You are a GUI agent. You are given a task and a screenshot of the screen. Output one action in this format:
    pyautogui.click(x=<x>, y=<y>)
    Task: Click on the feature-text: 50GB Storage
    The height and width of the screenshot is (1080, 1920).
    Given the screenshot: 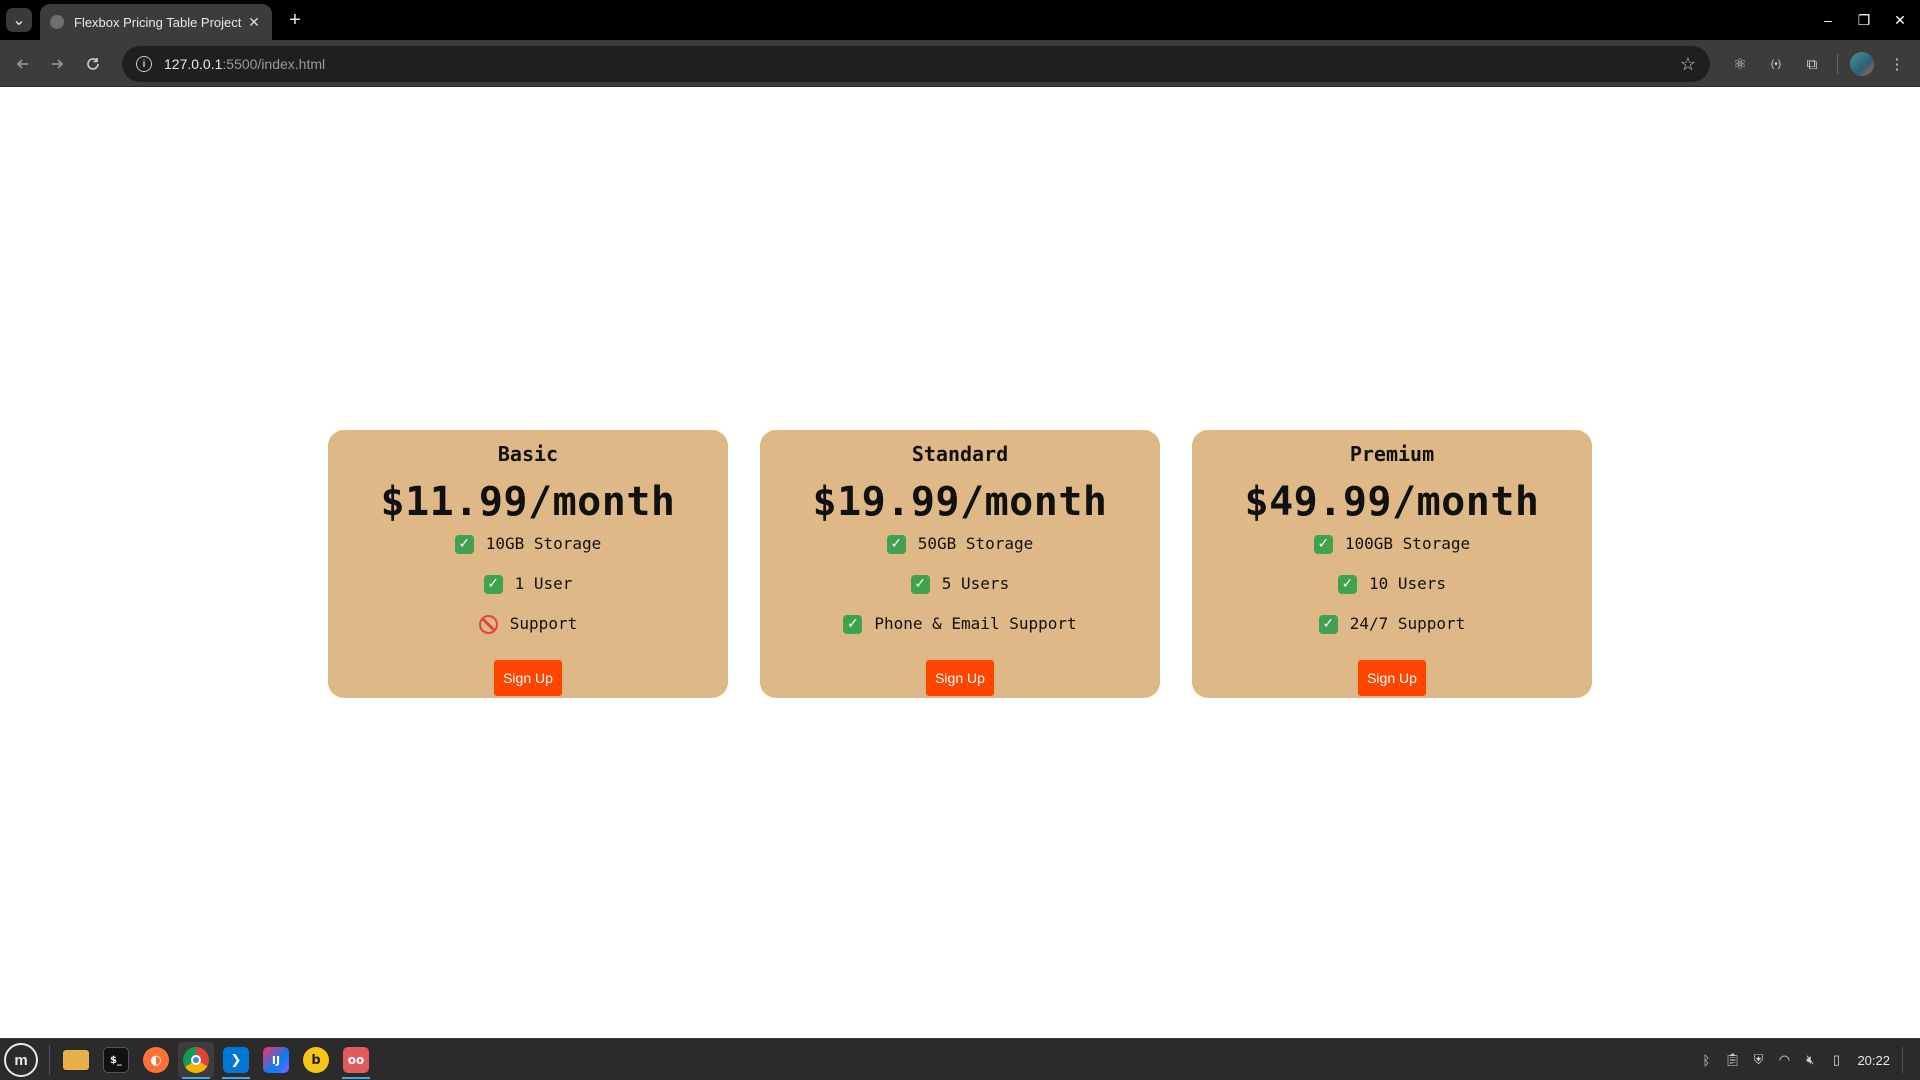 What is the action you would take?
    pyautogui.click(x=975, y=543)
    